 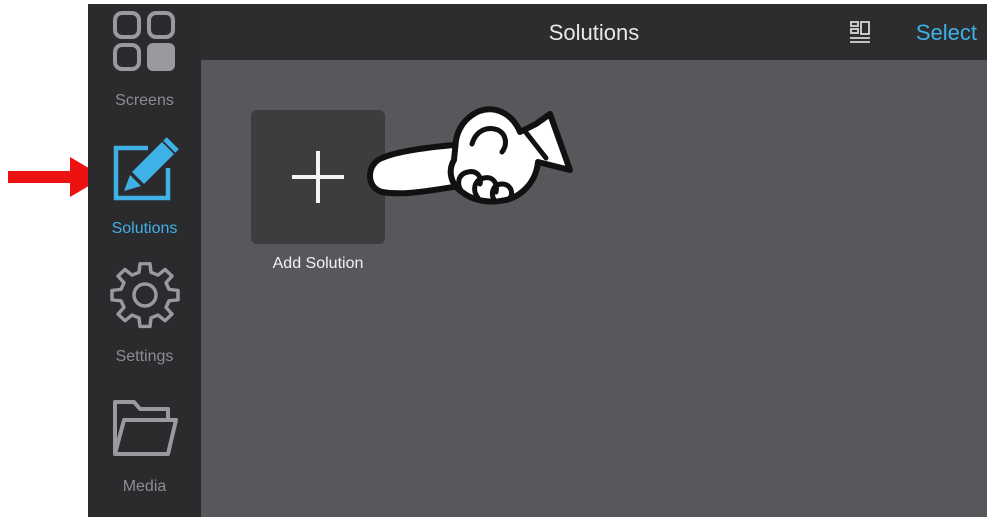 What do you see at coordinates (318, 177) in the screenshot?
I see `plus-icon` at bounding box center [318, 177].